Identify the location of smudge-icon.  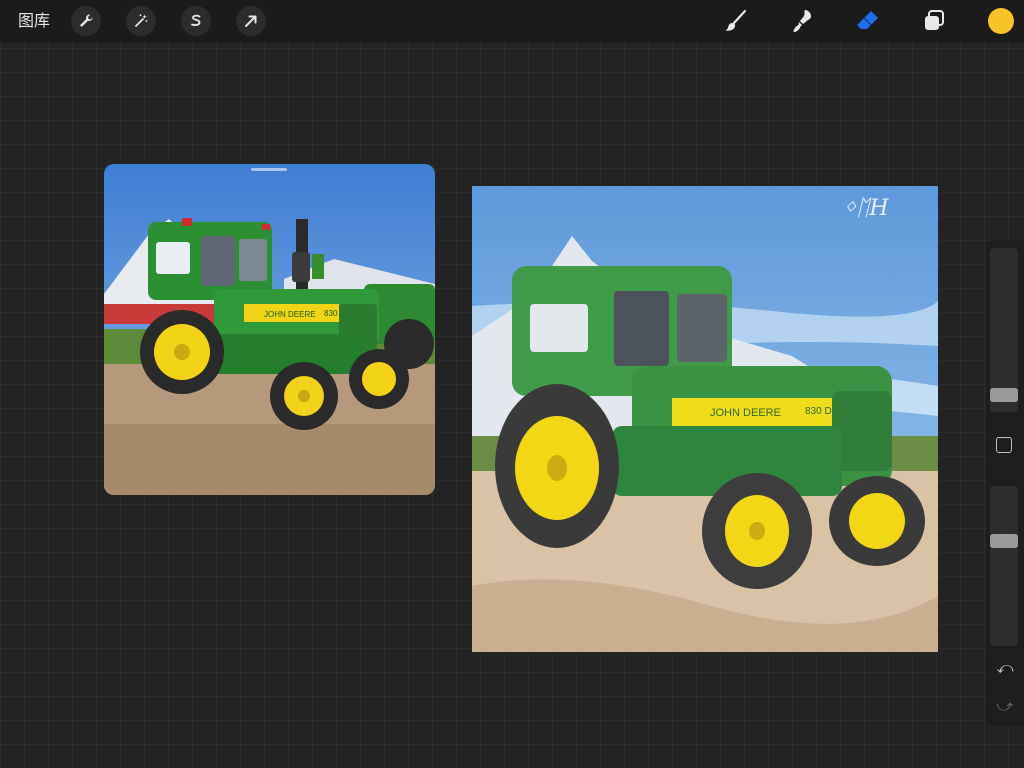
(802, 21).